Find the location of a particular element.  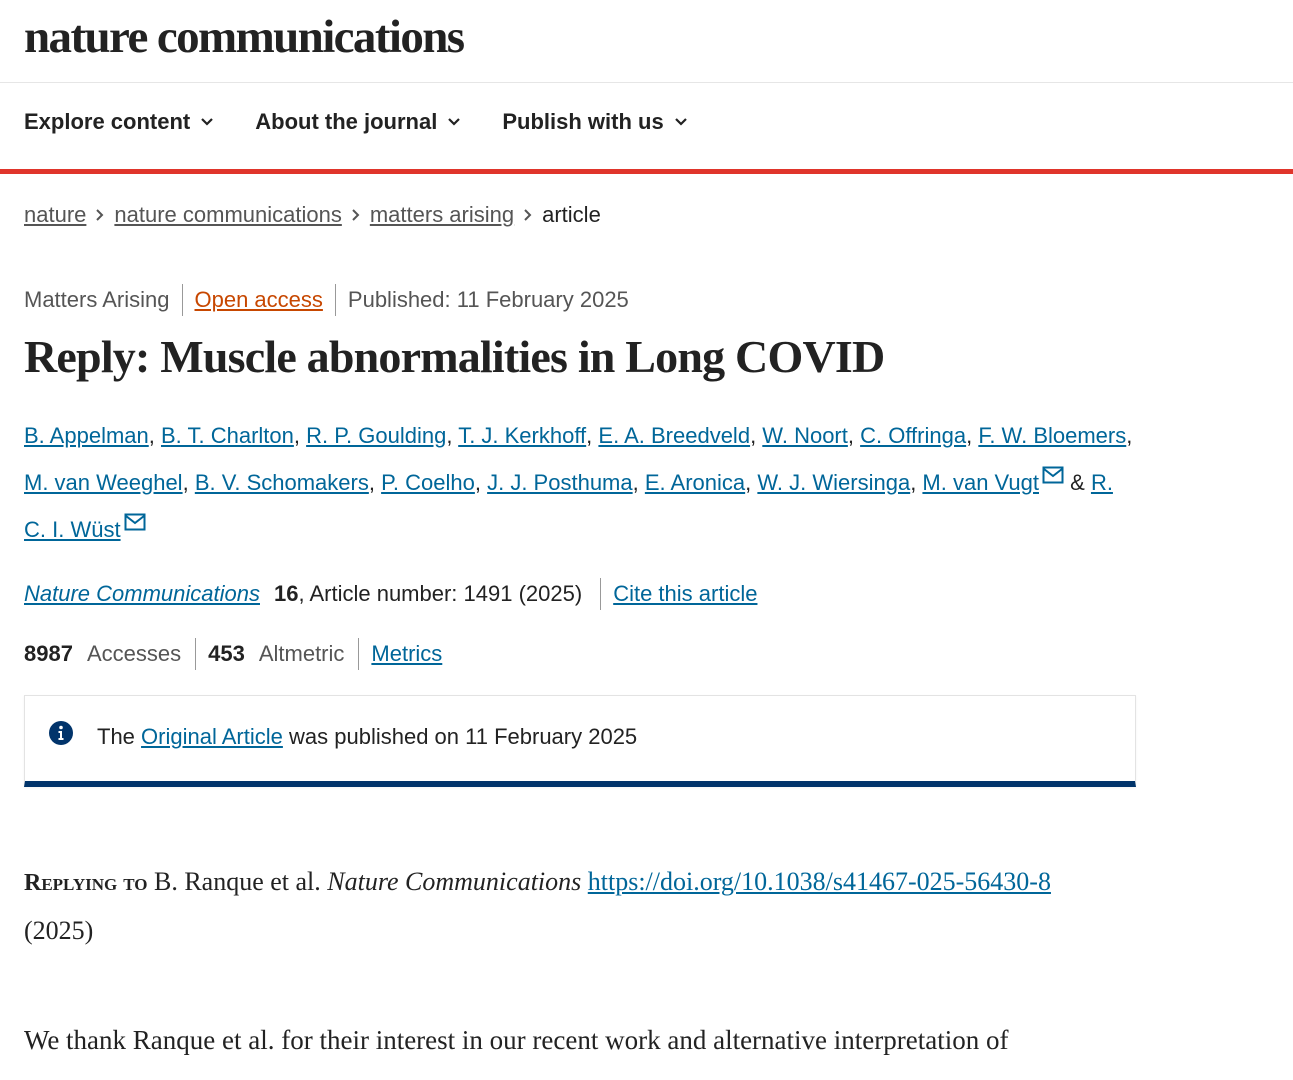

nav-explore-content: Explore content is located at coordinates (119, 122).